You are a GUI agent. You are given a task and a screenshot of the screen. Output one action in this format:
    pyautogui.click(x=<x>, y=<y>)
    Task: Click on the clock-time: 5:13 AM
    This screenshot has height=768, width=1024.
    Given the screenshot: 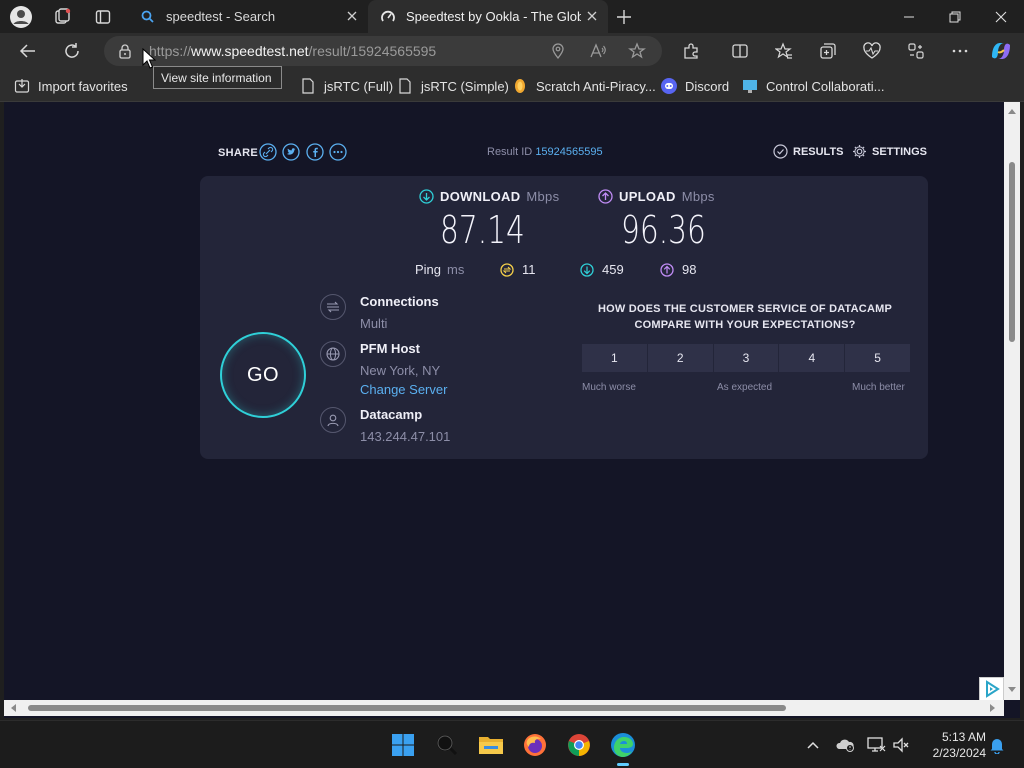 What is the action you would take?
    pyautogui.click(x=963, y=737)
    